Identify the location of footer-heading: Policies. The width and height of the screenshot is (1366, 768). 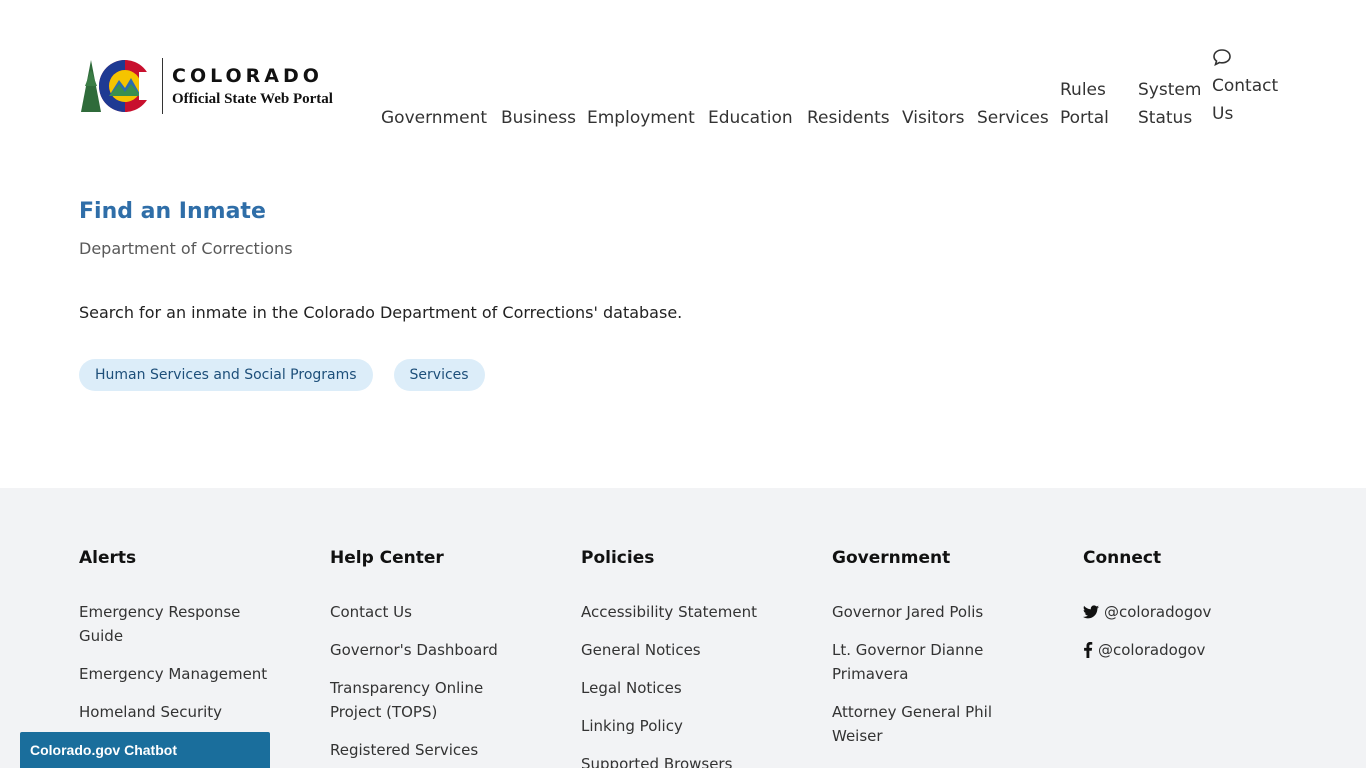
(618, 558).